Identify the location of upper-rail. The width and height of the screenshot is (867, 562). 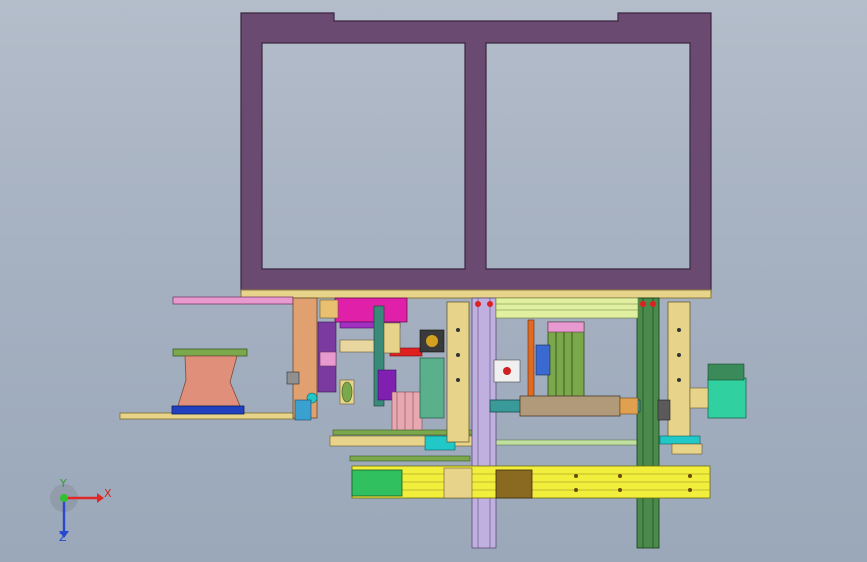
(567, 308).